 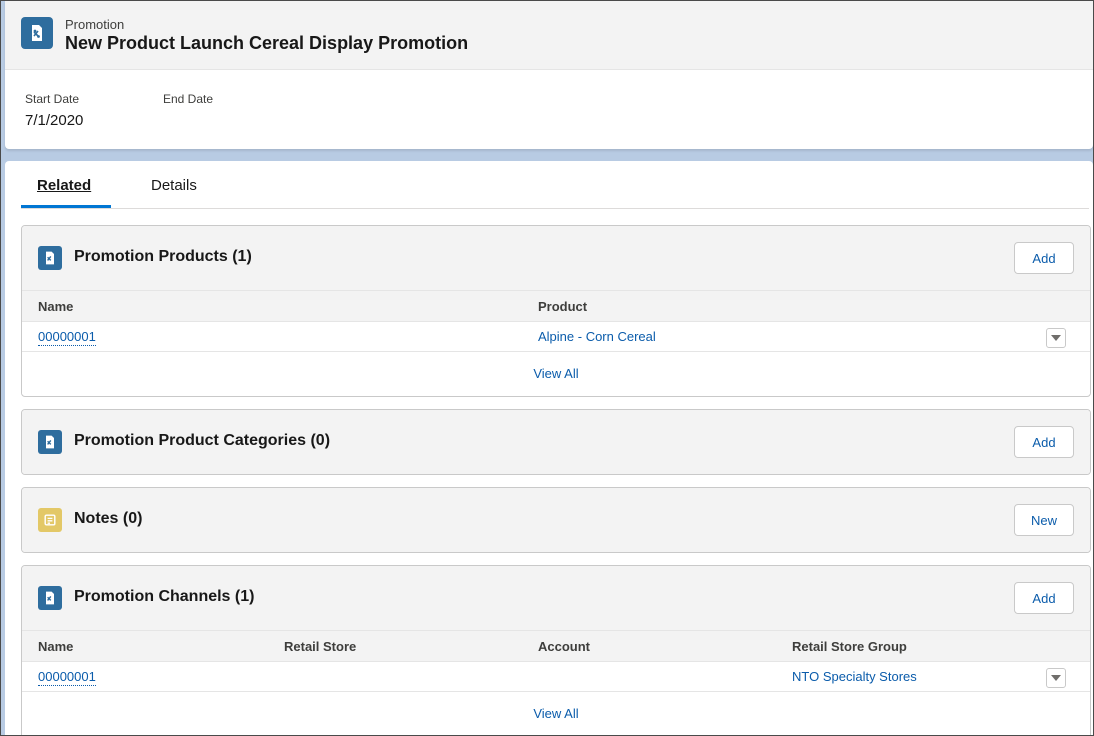 I want to click on card-header: Promotion Products (1) Add, so click(x=556, y=258).